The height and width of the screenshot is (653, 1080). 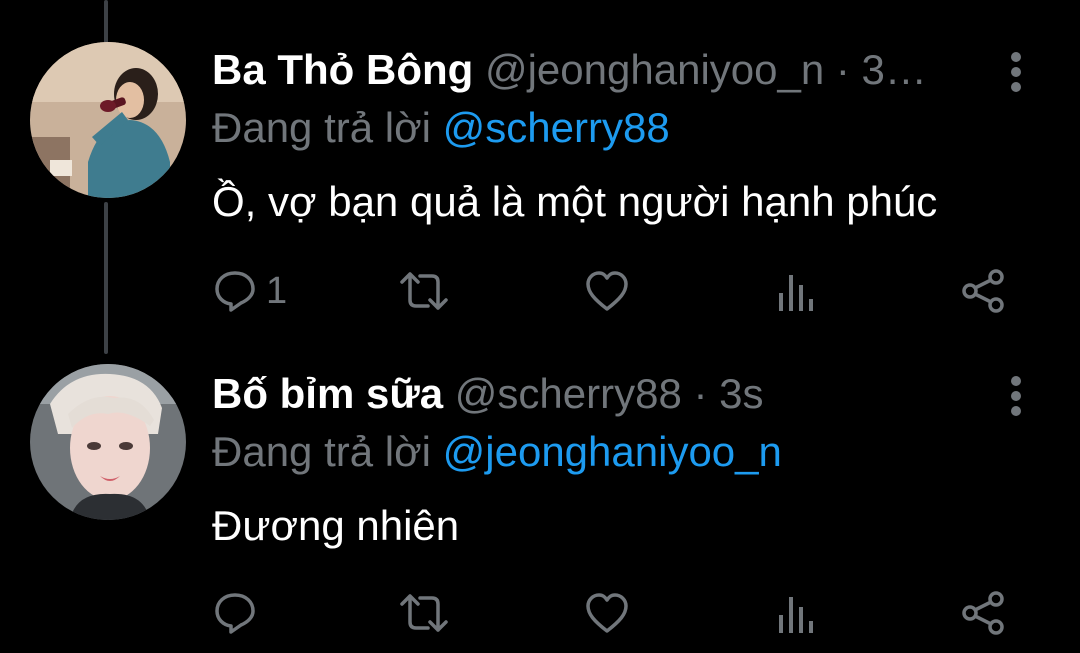 I want to click on user-handle: @scherry88, so click(x=568, y=393).